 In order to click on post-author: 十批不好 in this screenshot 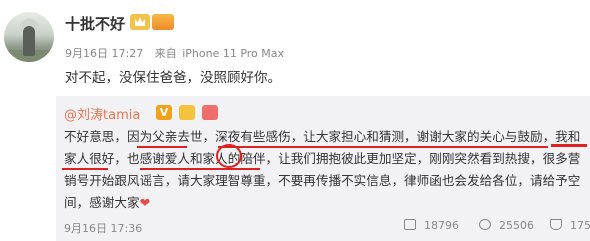, I will do `click(95, 23)`.